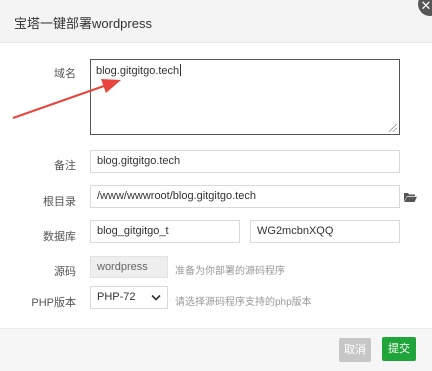 This screenshot has width=432, height=371. I want to click on root-dir-label: 根目录, so click(59, 202).